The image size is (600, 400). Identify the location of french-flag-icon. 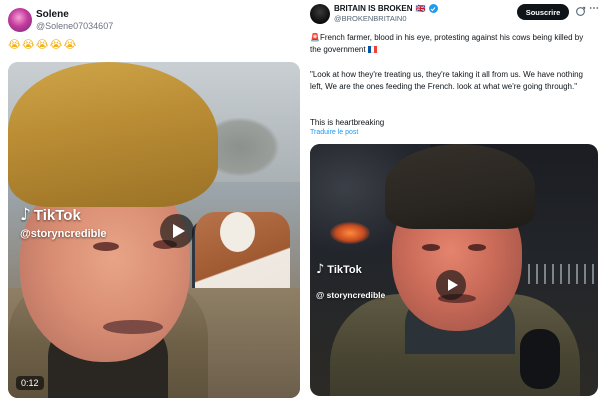
(372, 49).